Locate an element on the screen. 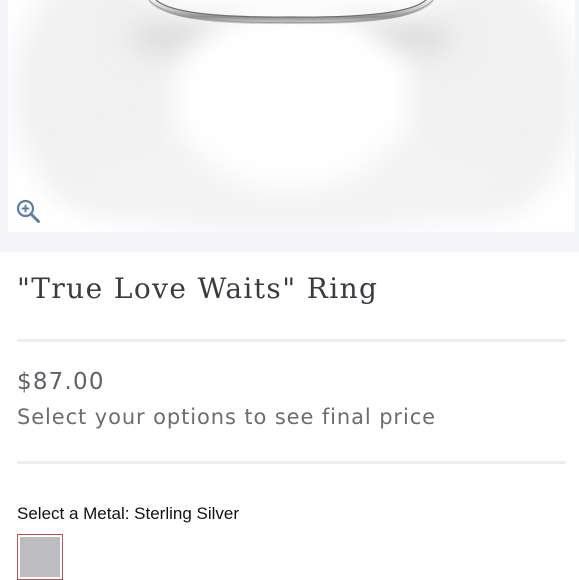 This screenshot has height=580, width=579. product-price: $87.00 is located at coordinates (61, 382).